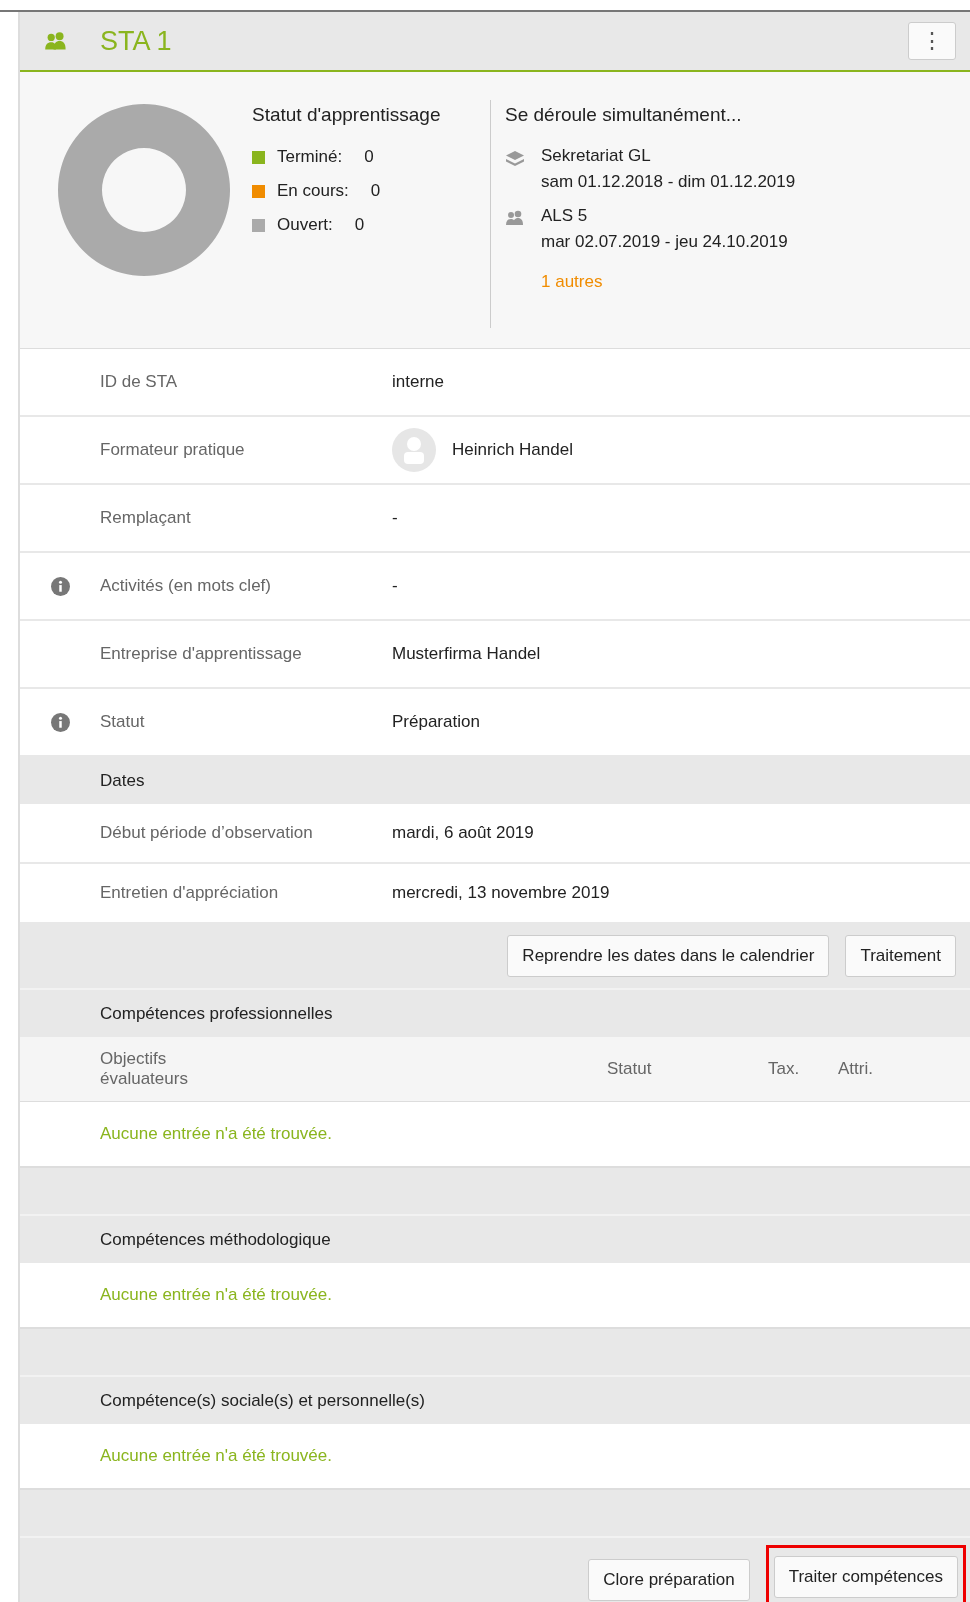 The image size is (970, 1602). I want to click on action-button: Reprendre les dates dans le calendrier, so click(668, 956).